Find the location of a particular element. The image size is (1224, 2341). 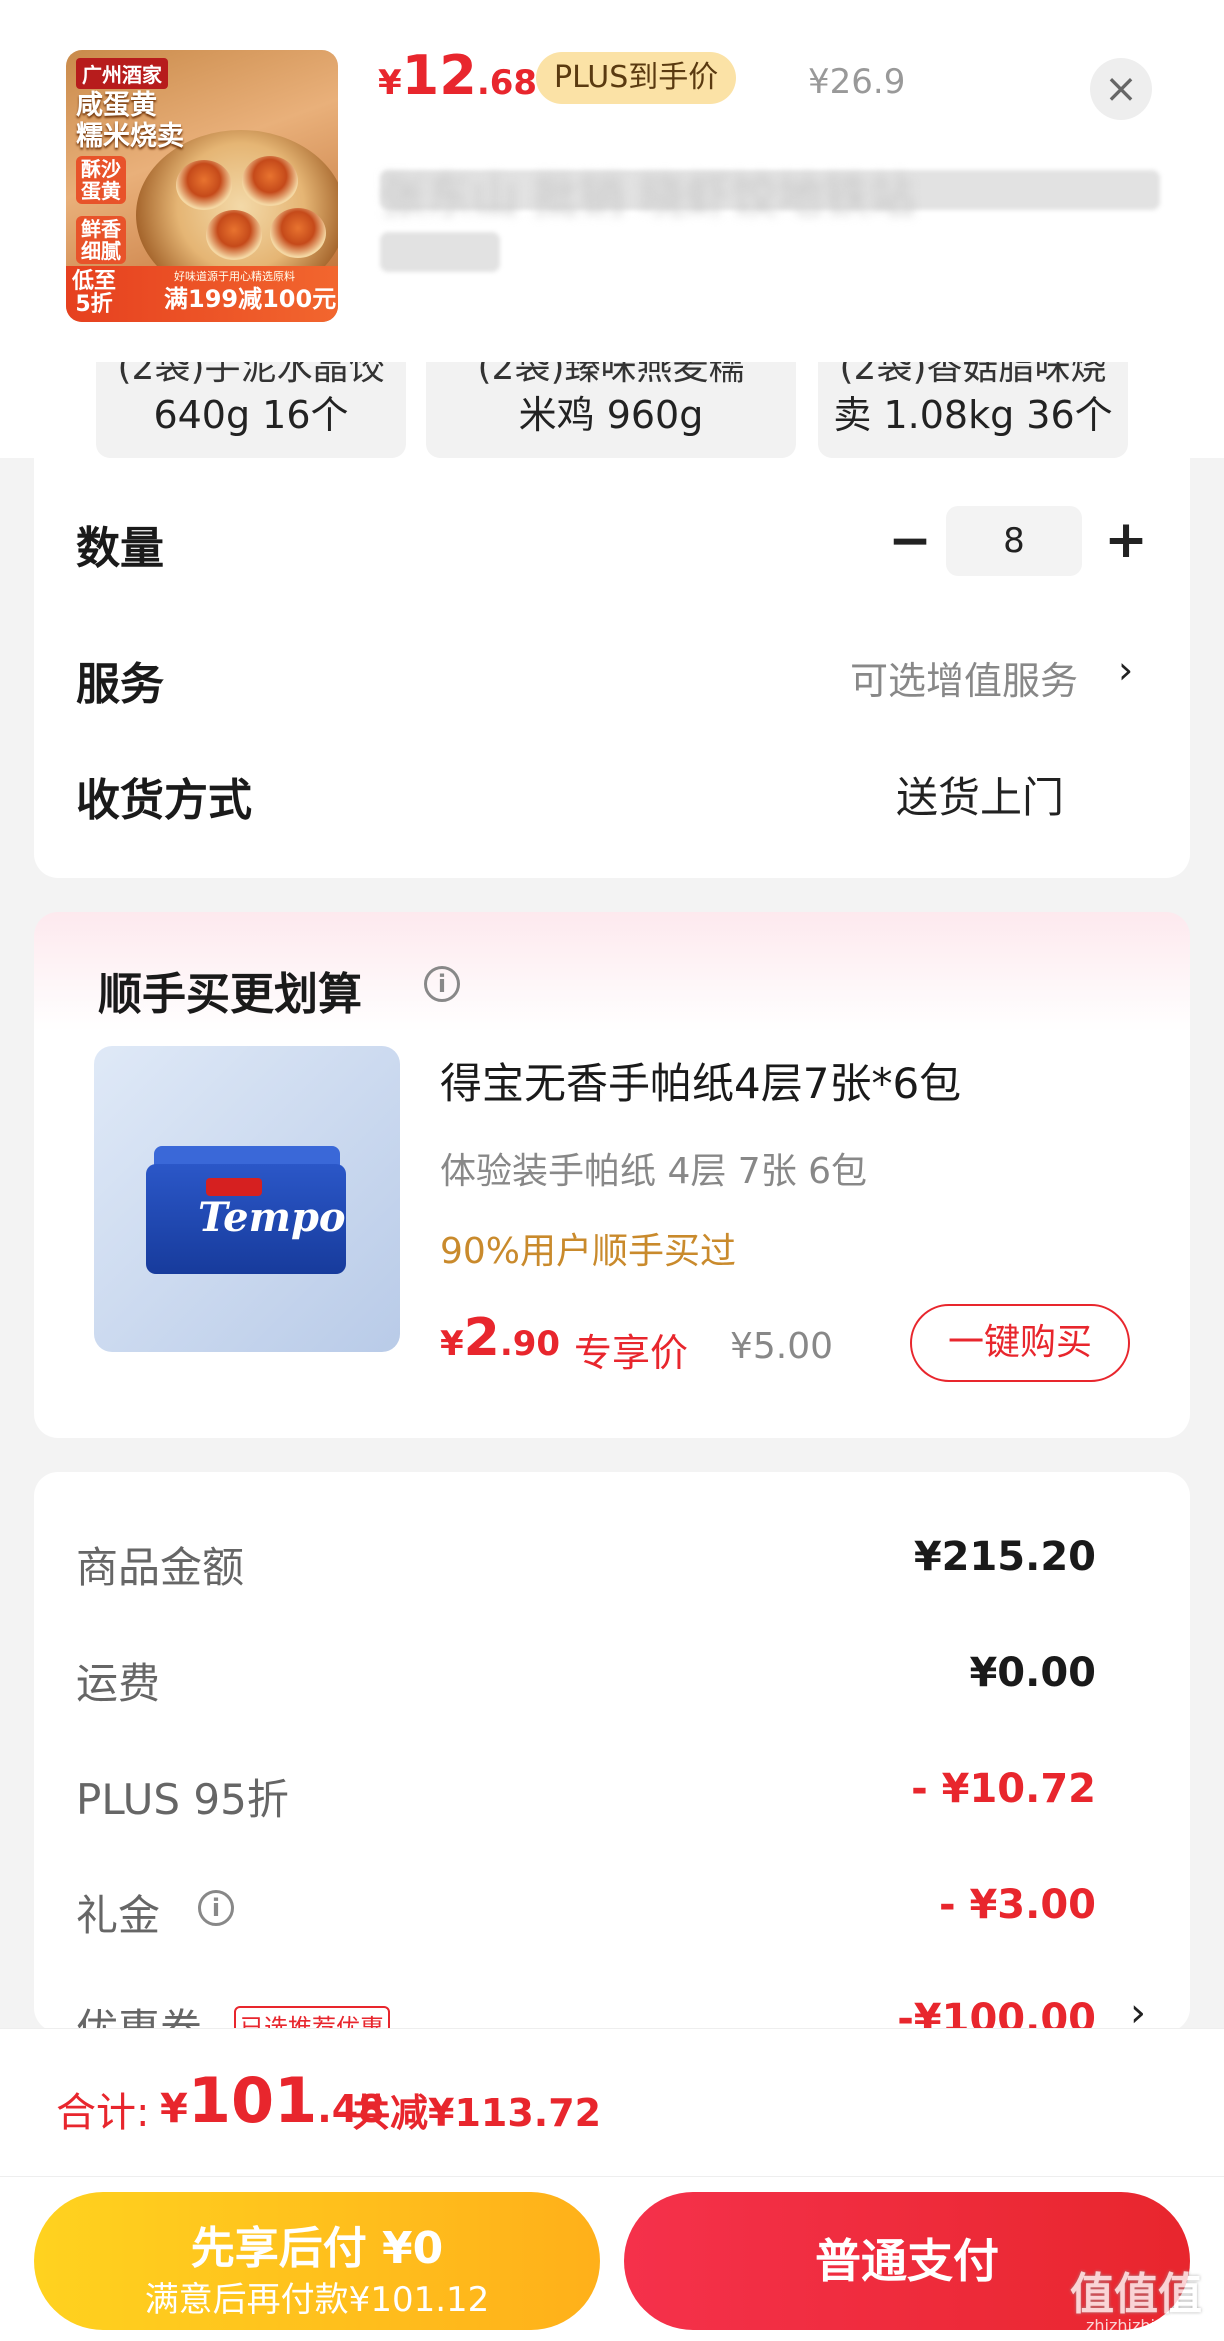

addon-popularity: 90%用户顺手买过 is located at coordinates (588, 1251).